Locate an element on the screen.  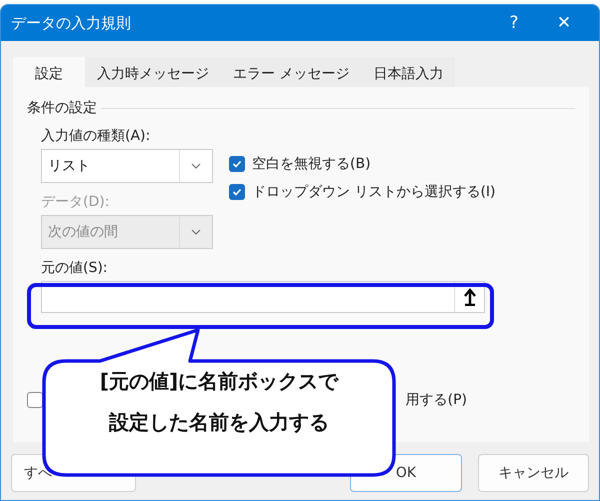
window-title: データの入力規則 is located at coordinates (71, 23).